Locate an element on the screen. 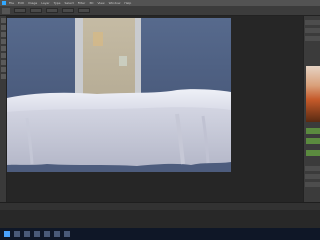 This screenshot has height=240, width=320. start-icon is located at coordinates (7, 234).